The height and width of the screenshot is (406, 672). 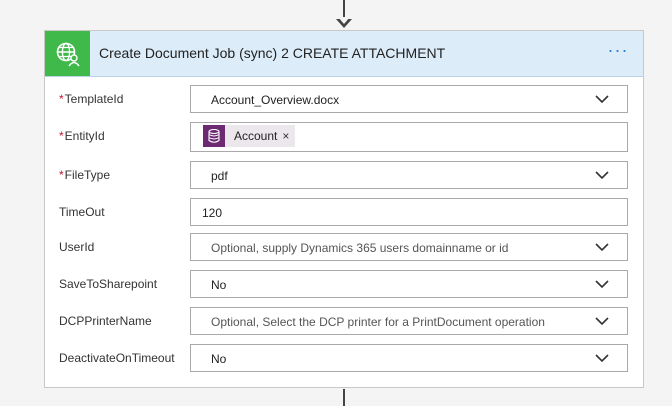 I want to click on template-id-dropdown: Account_Overview.docx, so click(x=409, y=99).